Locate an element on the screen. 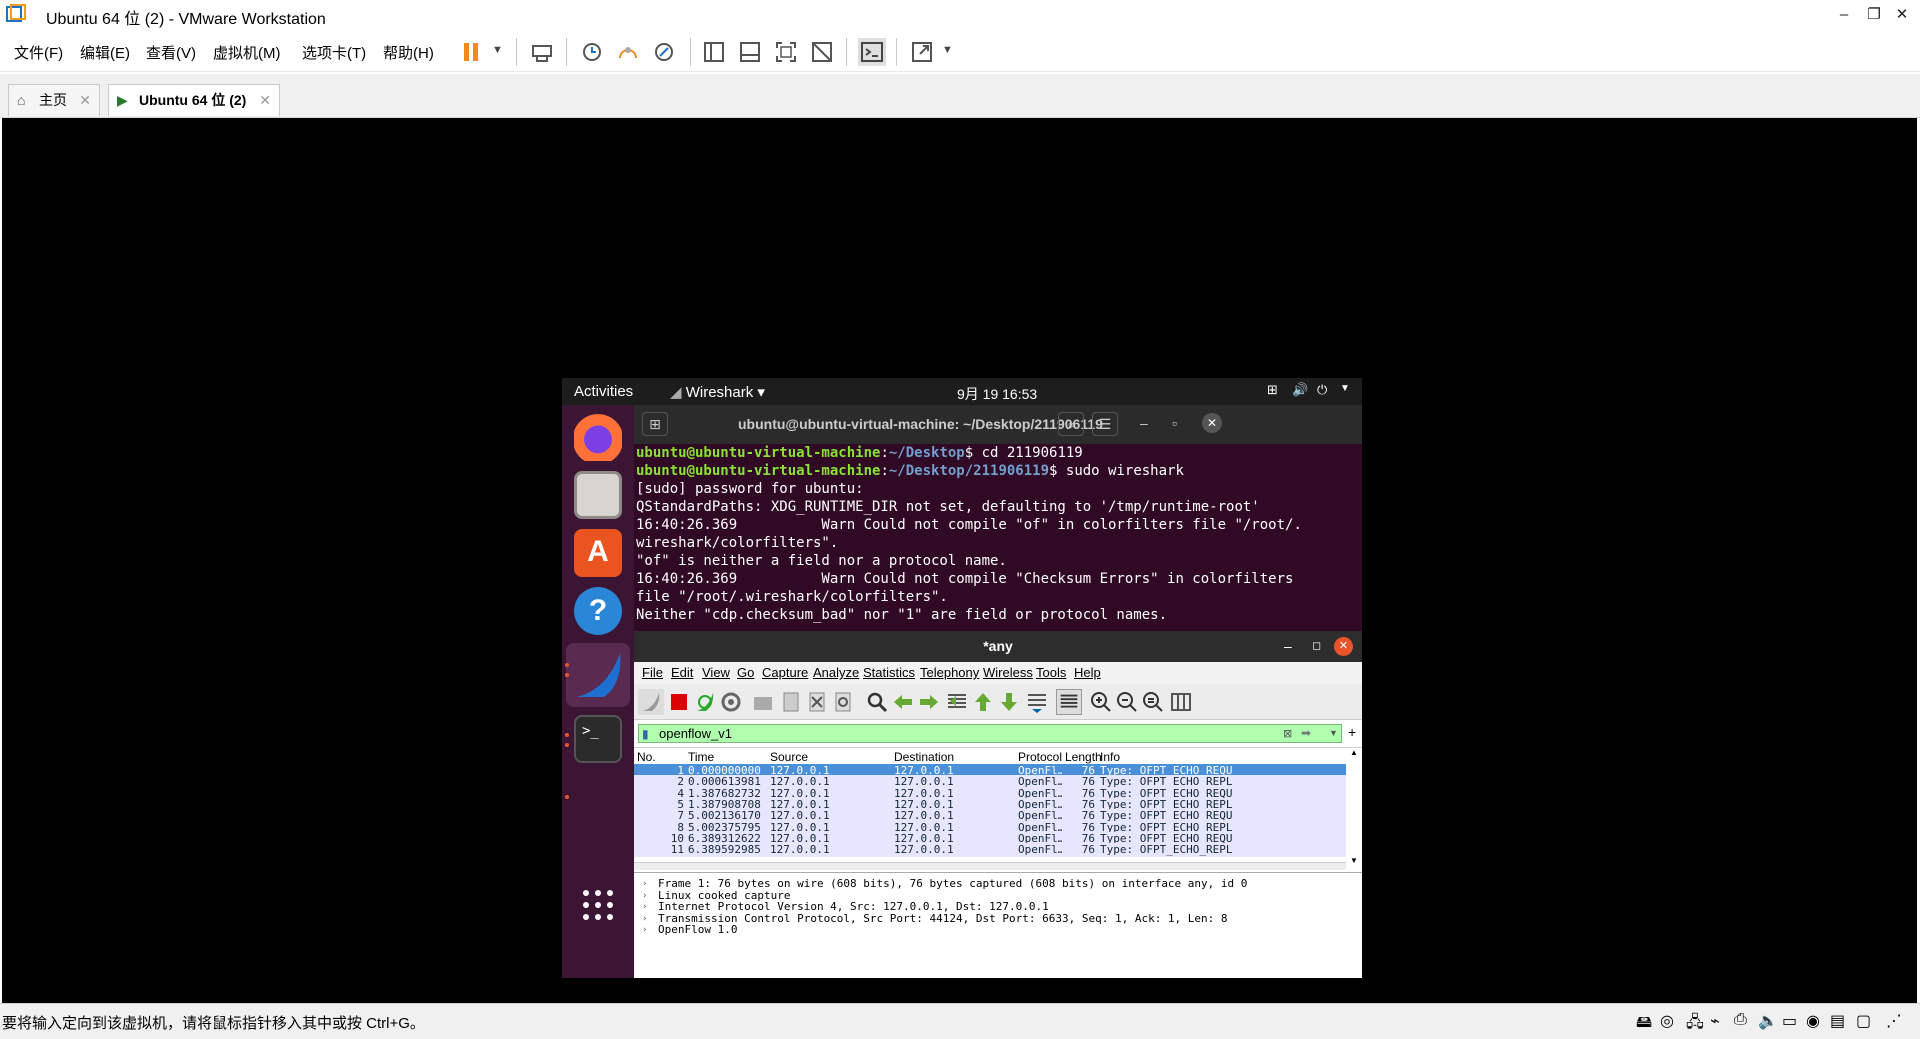  app-menu: ◢ Wireshark ▾ is located at coordinates (717, 392).